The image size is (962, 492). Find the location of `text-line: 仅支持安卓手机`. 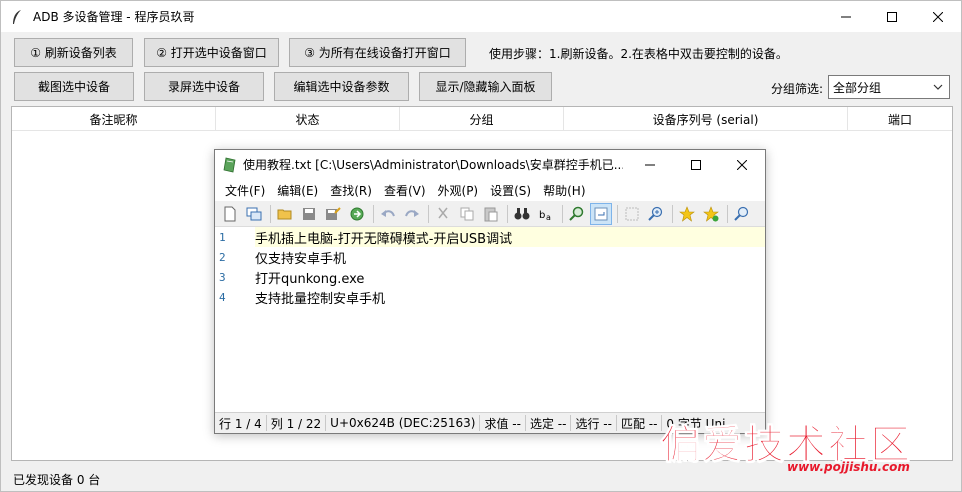

text-line: 仅支持安卓手机 is located at coordinates (510, 257).